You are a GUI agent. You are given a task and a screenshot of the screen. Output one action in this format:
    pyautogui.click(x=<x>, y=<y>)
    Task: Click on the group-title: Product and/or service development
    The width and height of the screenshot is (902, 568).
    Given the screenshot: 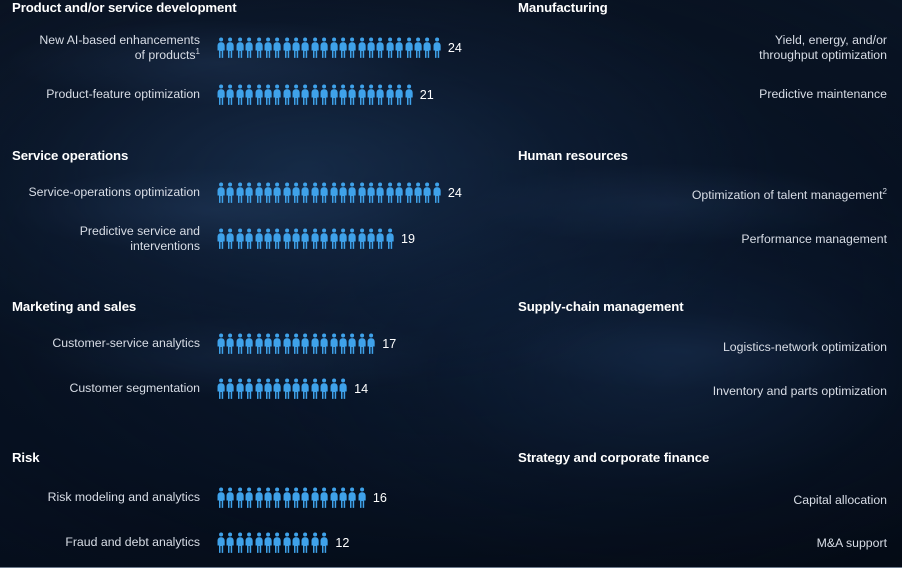 What is the action you would take?
    pyautogui.click(x=124, y=7)
    